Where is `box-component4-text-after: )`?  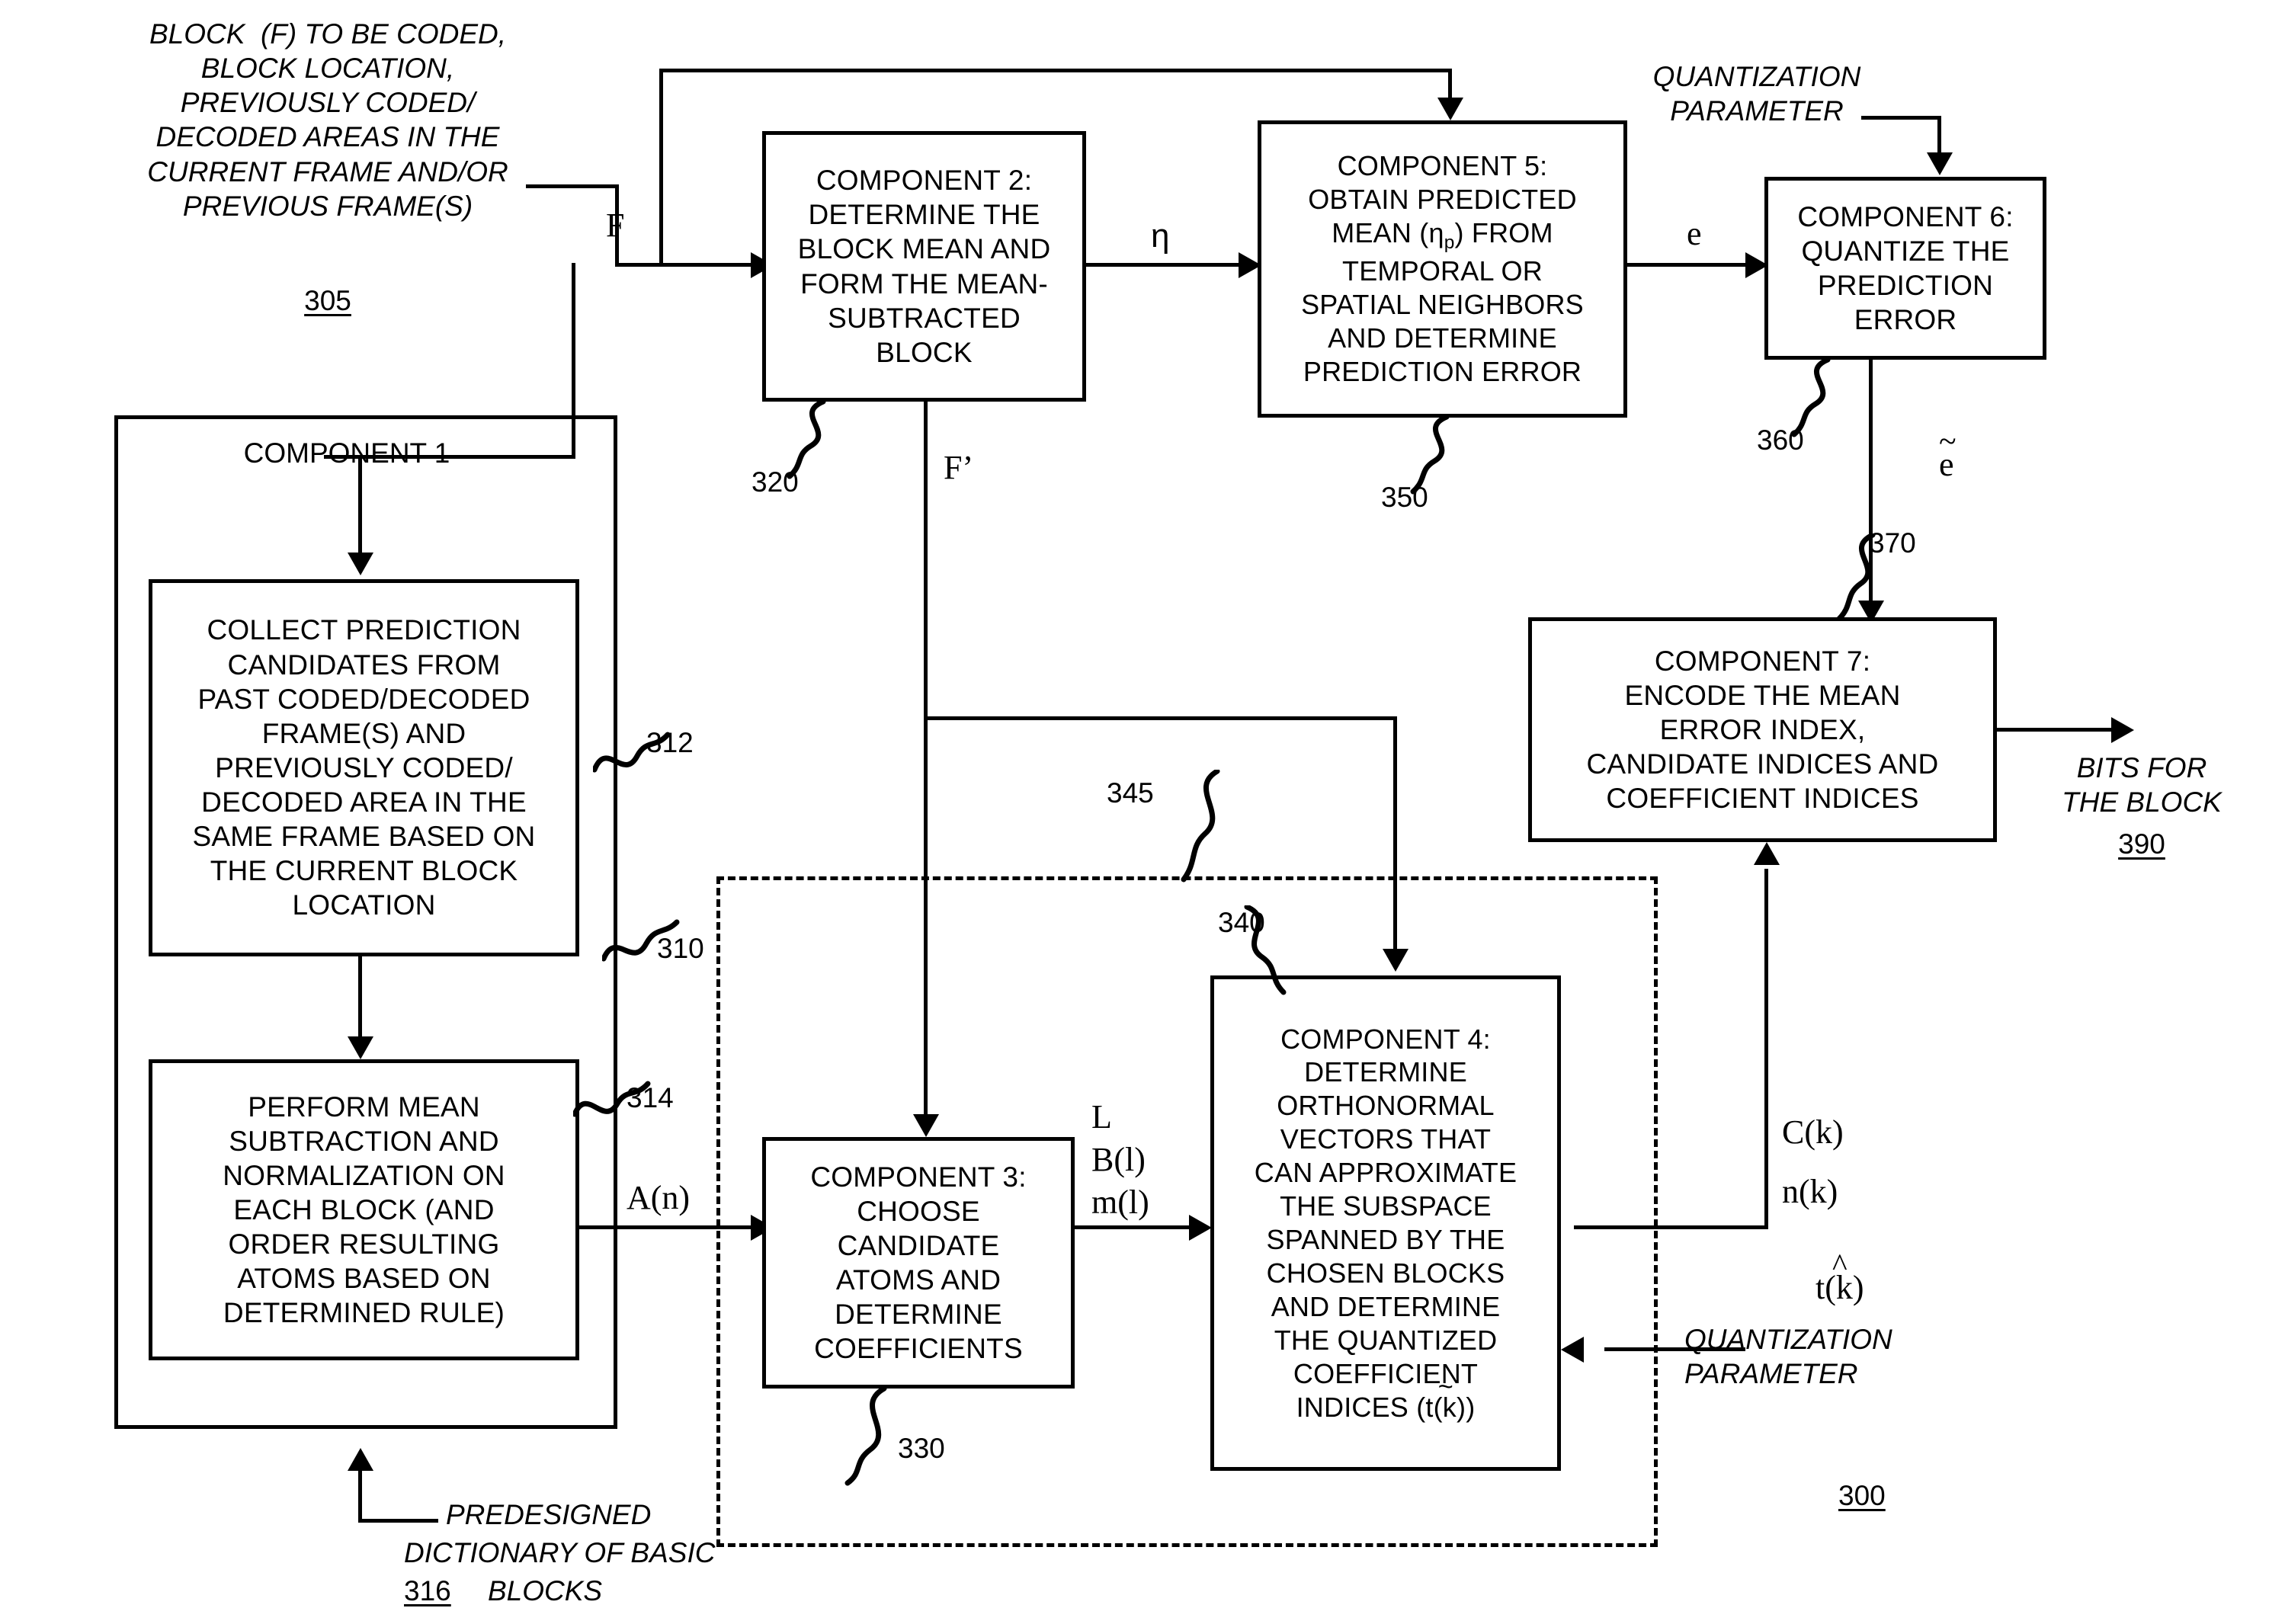 box-component4-text-after: ) is located at coordinates (1471, 1407).